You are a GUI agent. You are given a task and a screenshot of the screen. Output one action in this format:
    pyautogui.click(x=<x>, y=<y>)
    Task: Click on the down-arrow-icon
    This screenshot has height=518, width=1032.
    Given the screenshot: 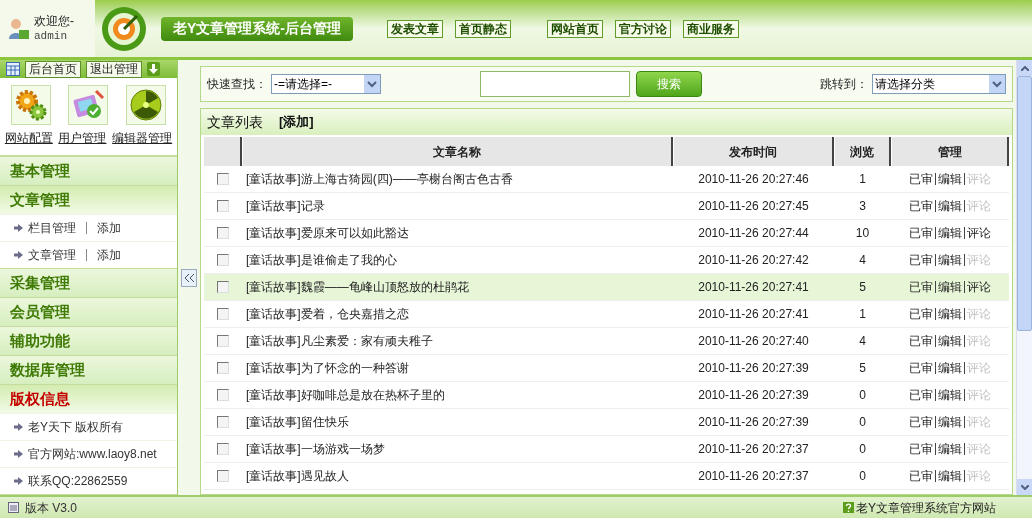 What is the action you would take?
    pyautogui.click(x=153, y=69)
    